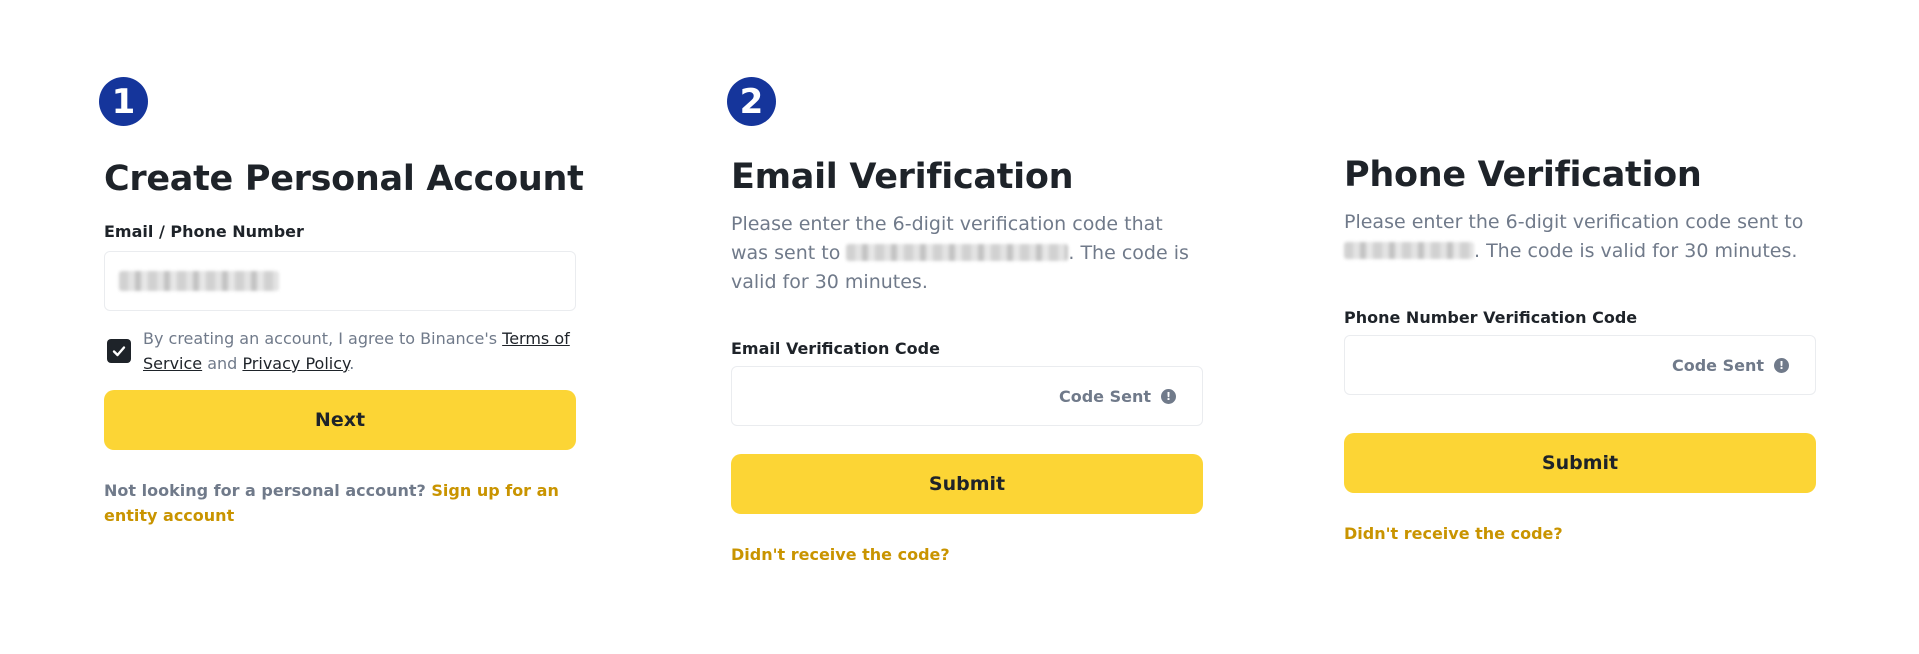 The image size is (1919, 654). I want to click on redacted-phone, so click(1409, 250).